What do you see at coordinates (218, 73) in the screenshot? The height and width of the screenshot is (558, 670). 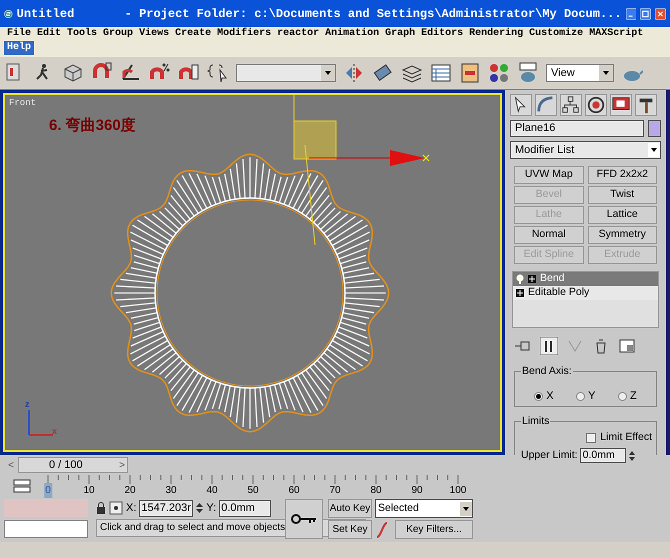 I see `braces-cursor-icon` at bounding box center [218, 73].